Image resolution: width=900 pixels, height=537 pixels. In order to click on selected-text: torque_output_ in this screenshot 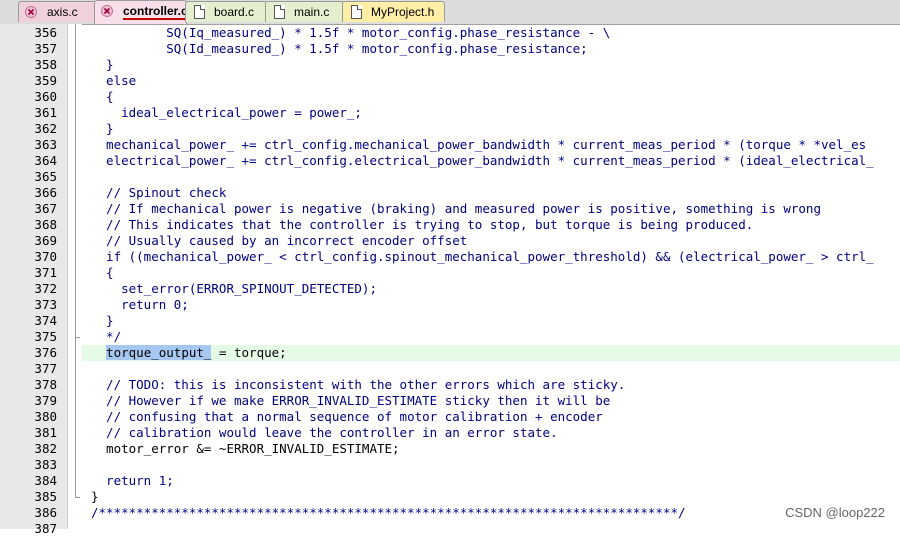, I will do `click(159, 352)`.